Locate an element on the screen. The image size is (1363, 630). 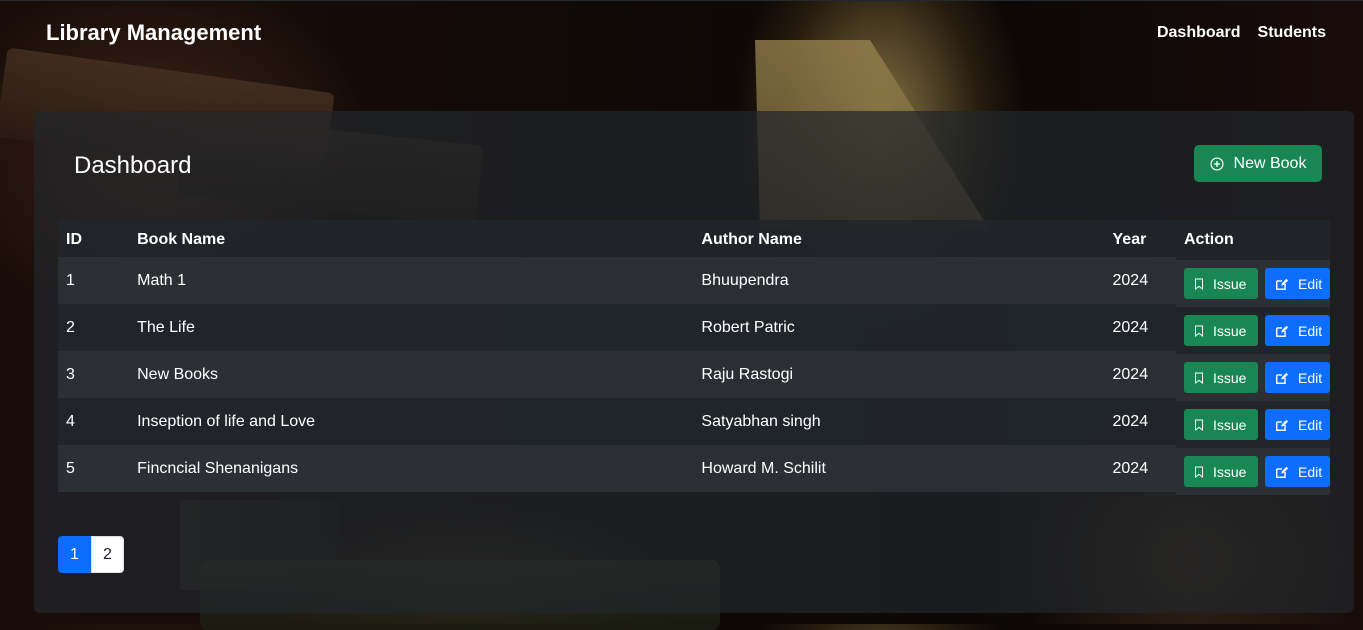
cell-book-name: The Life is located at coordinates (166, 327).